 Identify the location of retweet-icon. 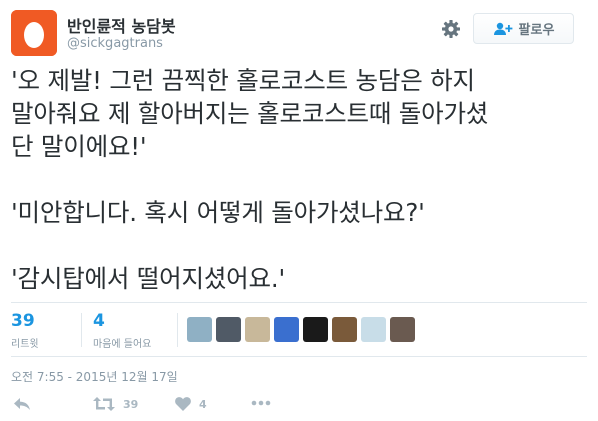
(104, 404).